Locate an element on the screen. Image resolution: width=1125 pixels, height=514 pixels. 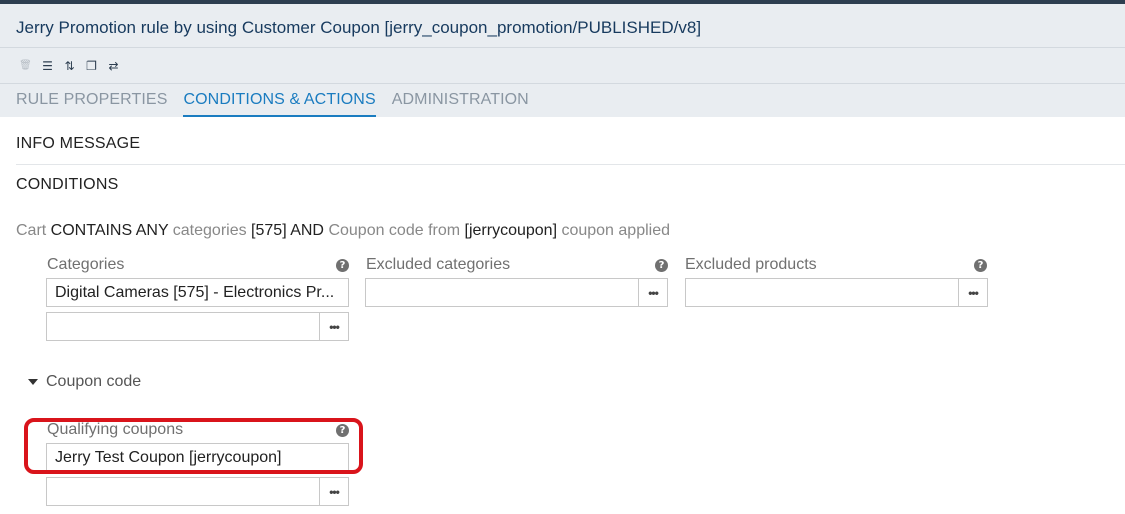
qualifying-coupons-input is located at coordinates (183, 491).